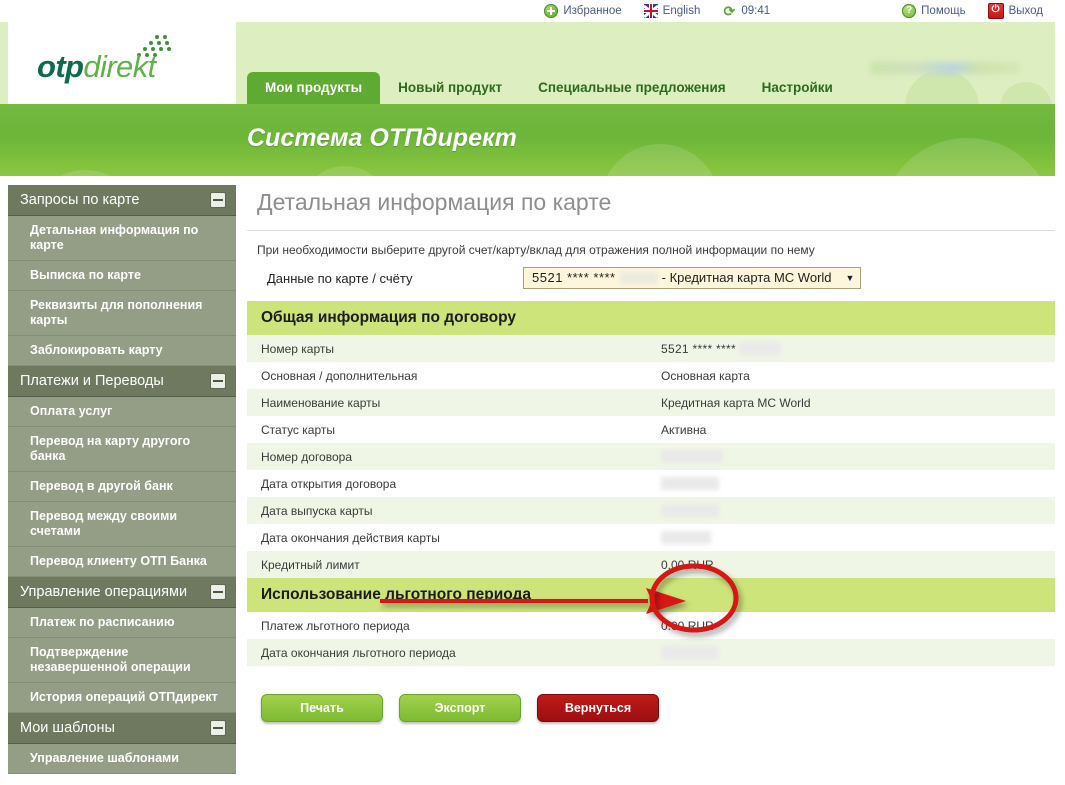 The width and height of the screenshot is (1065, 785). I want to click on row-label: Платеж льготного периода, so click(335, 625).